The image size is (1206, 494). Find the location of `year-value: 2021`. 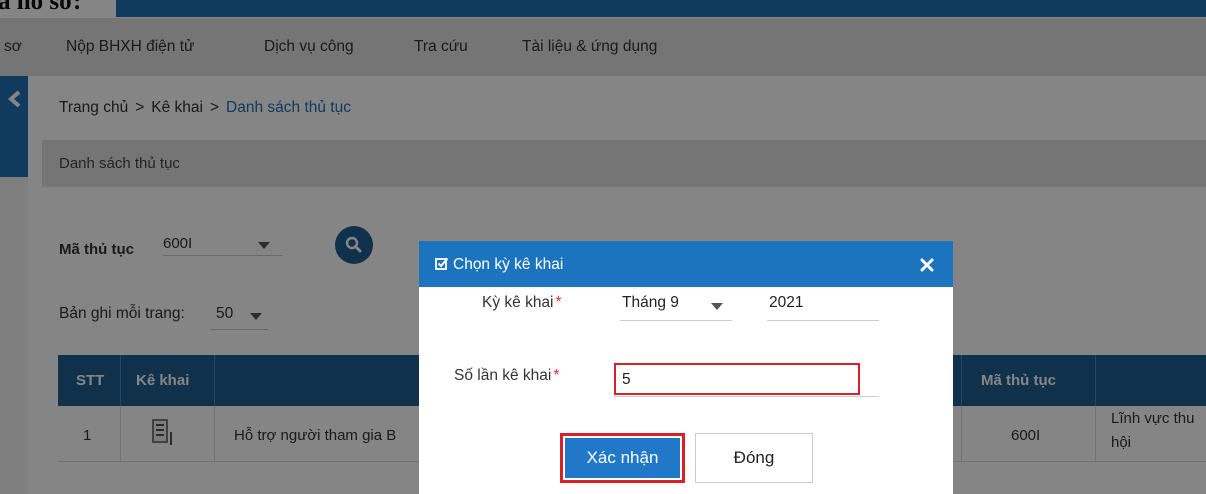

year-value: 2021 is located at coordinates (786, 302).